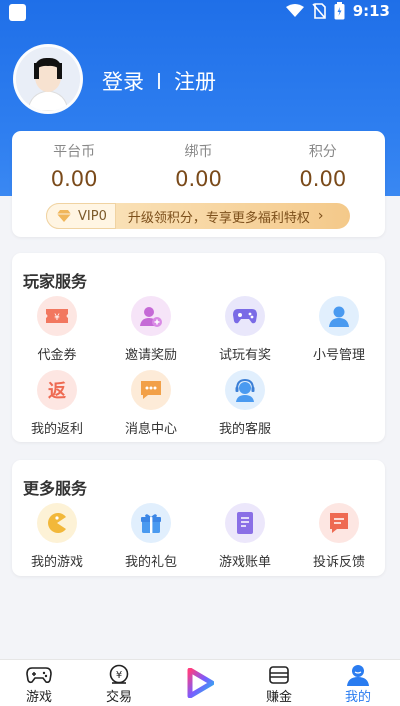  Describe the element at coordinates (279, 675) in the screenshot. I see `earn-icon` at that location.